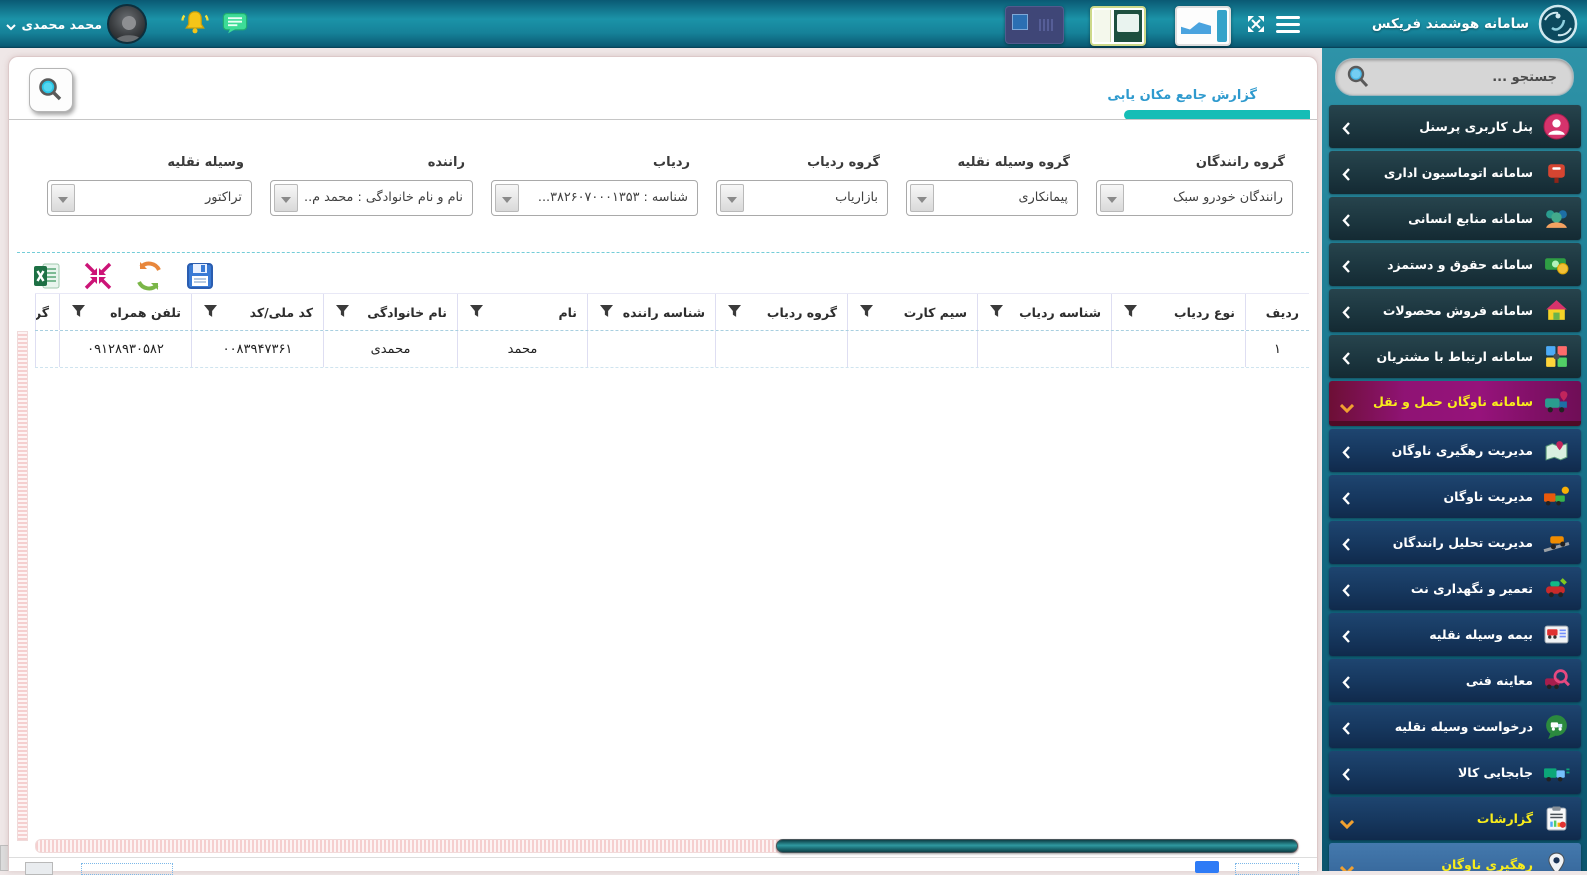 The image size is (1587, 875). I want to click on select-value: تراکتور, so click(223, 197).